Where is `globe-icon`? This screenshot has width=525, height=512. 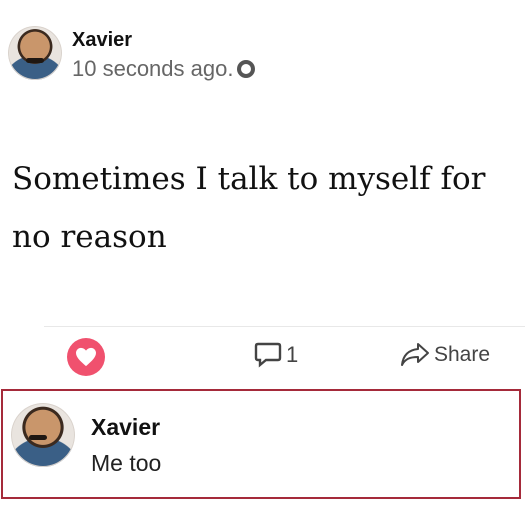 globe-icon is located at coordinates (246, 69).